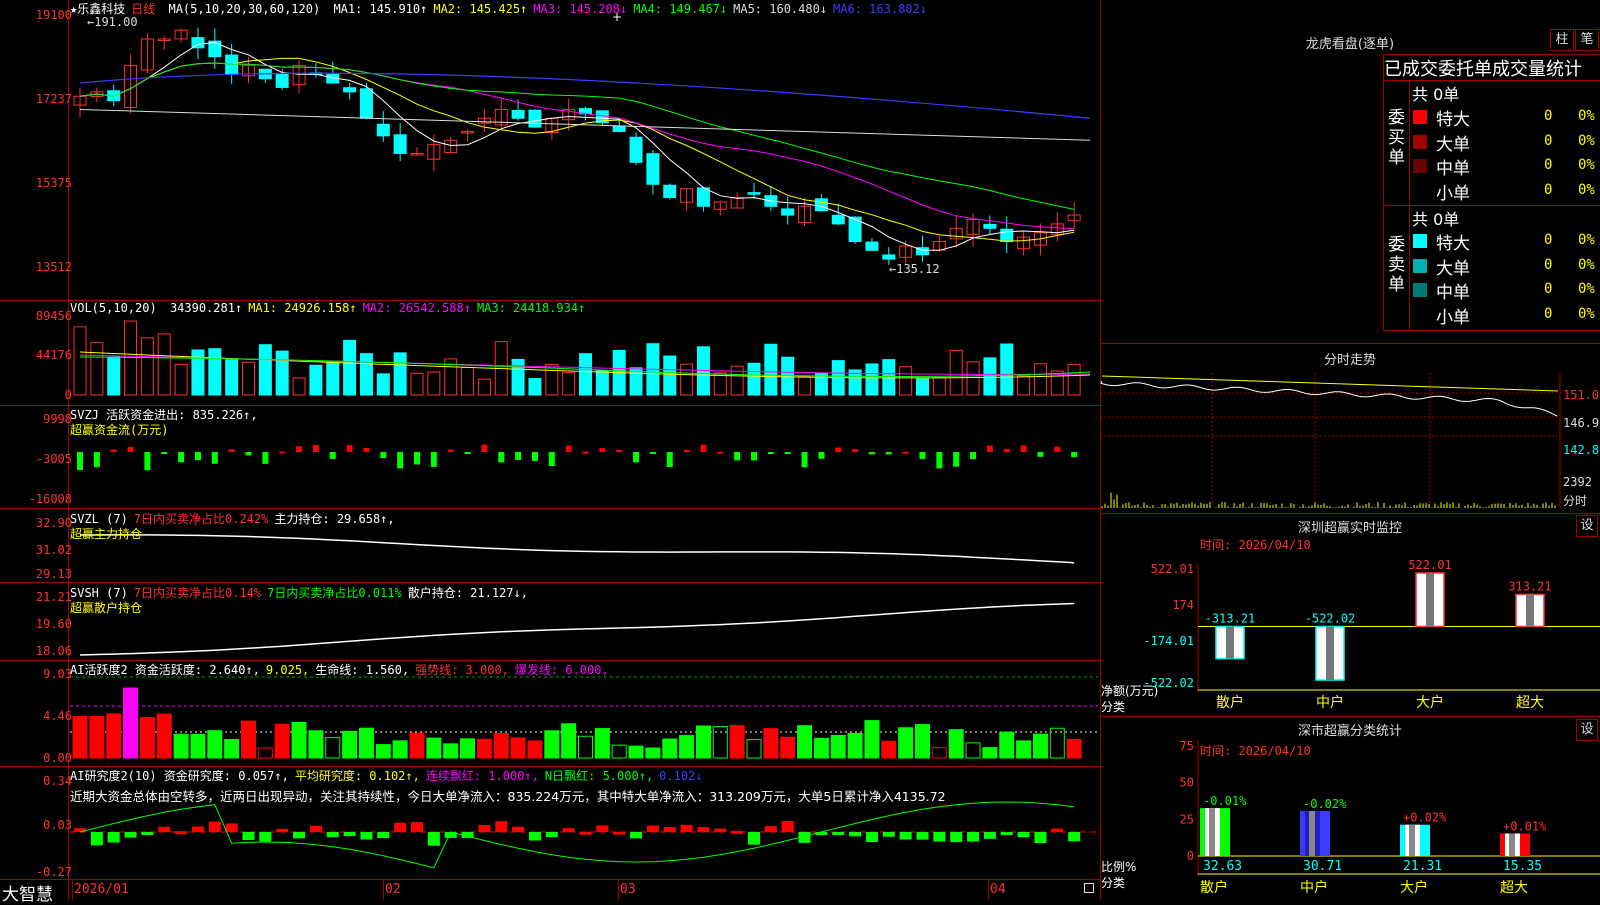 The width and height of the screenshot is (1600, 905). What do you see at coordinates (918, 269) in the screenshot?
I see `low-label: 135.12` at bounding box center [918, 269].